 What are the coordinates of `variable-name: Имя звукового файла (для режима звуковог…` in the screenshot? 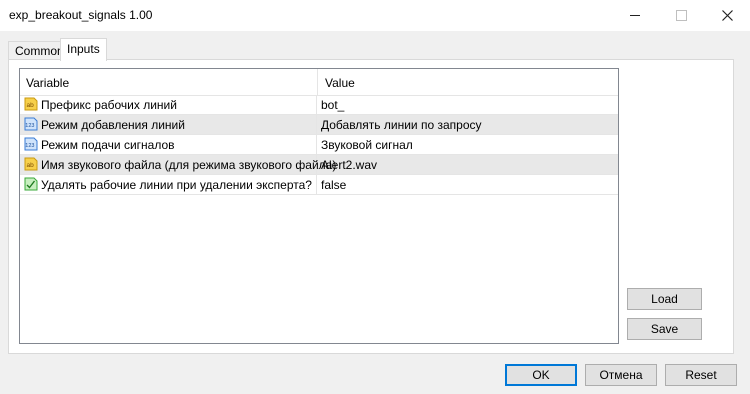 It's located at (189, 165).